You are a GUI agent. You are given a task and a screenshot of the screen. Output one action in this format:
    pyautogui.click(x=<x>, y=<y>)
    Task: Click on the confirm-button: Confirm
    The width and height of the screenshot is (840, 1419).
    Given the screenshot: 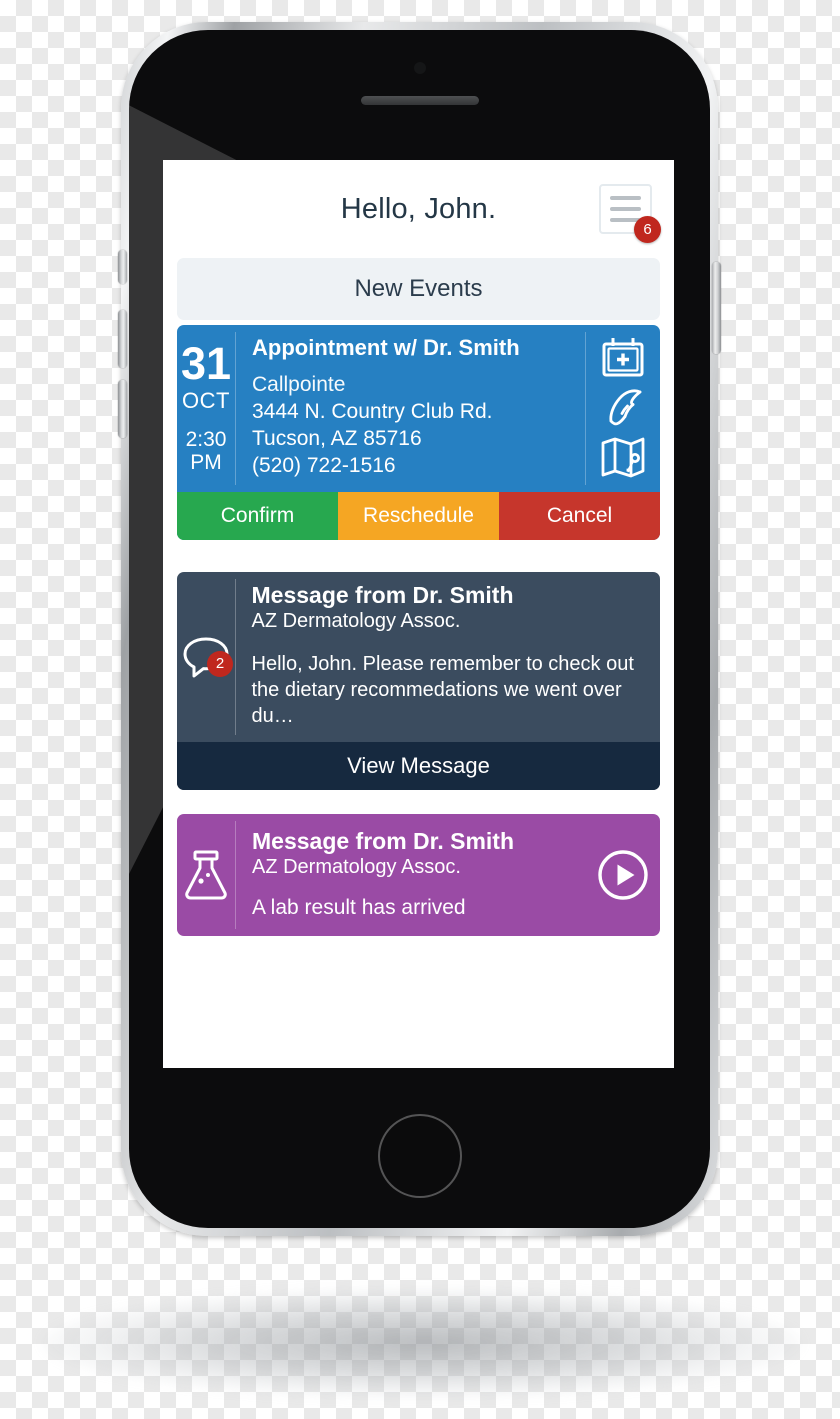 What is the action you would take?
    pyautogui.click(x=257, y=515)
    